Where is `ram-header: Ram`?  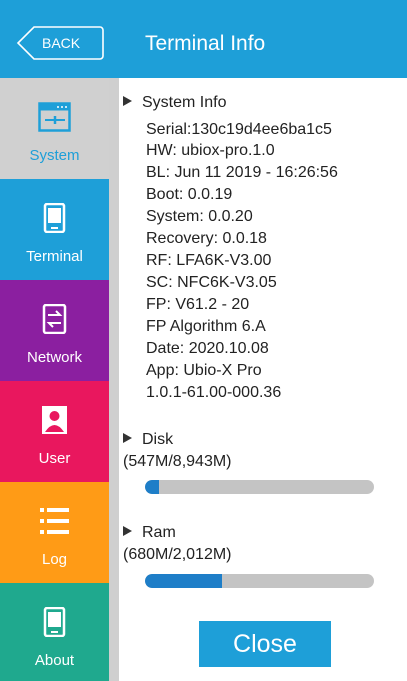
ram-header: Ram is located at coordinates (149, 533).